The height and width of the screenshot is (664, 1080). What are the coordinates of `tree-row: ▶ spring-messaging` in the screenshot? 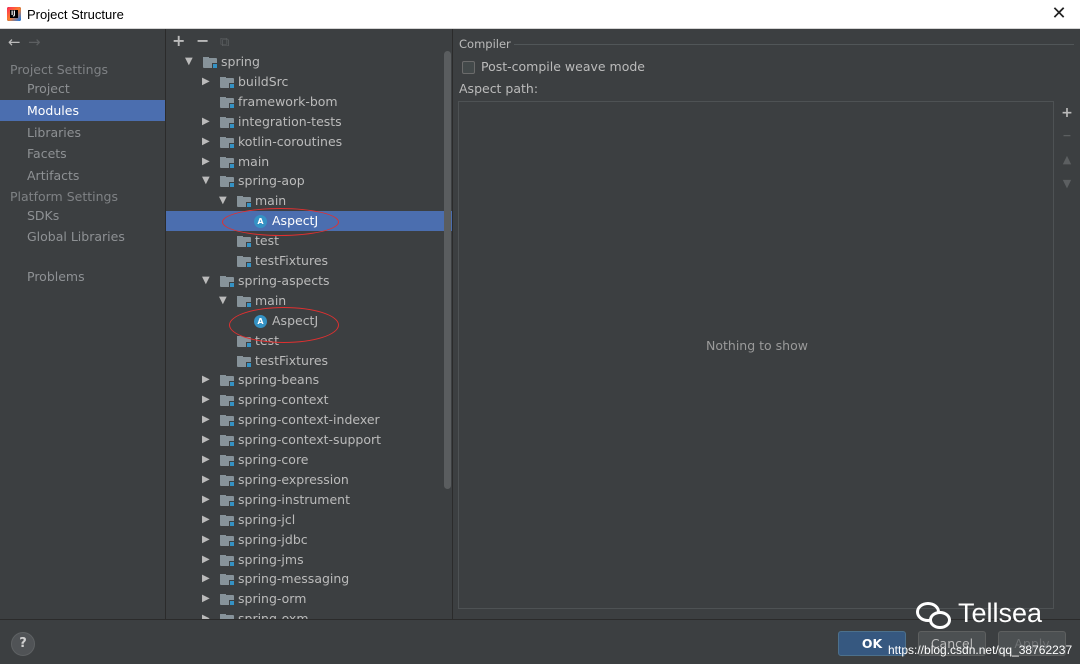 It's located at (309, 579).